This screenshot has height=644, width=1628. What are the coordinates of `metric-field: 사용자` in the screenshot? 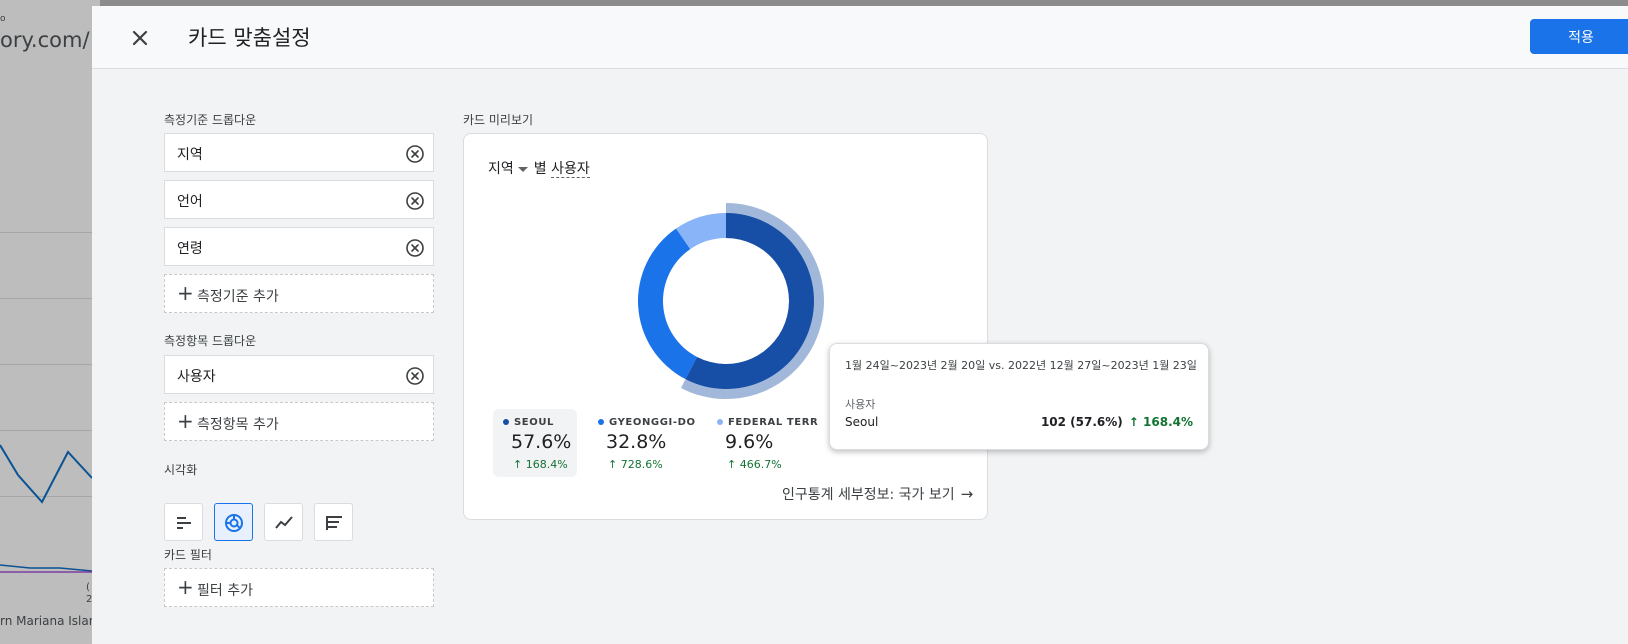 It's located at (299, 374).